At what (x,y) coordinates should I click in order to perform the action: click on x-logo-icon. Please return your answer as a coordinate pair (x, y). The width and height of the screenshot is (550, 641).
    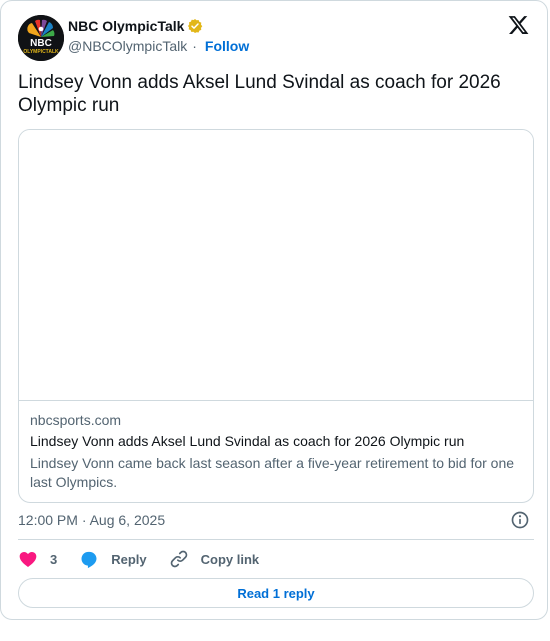
    Looking at the image, I should click on (518, 25).